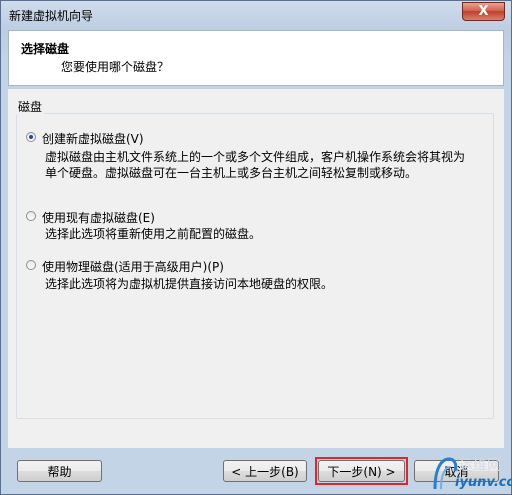 The width and height of the screenshot is (512, 495). I want to click on watermark-text-url: iyunv.com, so click(483, 482).